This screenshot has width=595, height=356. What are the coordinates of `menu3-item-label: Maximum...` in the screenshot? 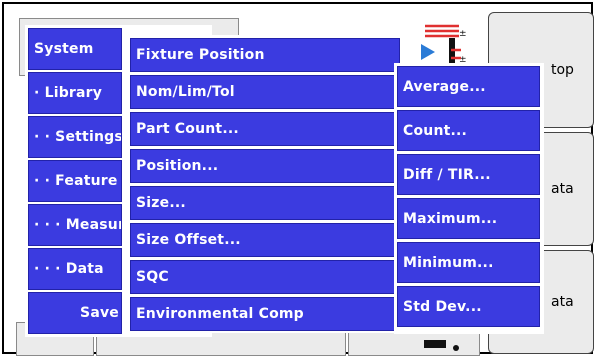 It's located at (450, 218).